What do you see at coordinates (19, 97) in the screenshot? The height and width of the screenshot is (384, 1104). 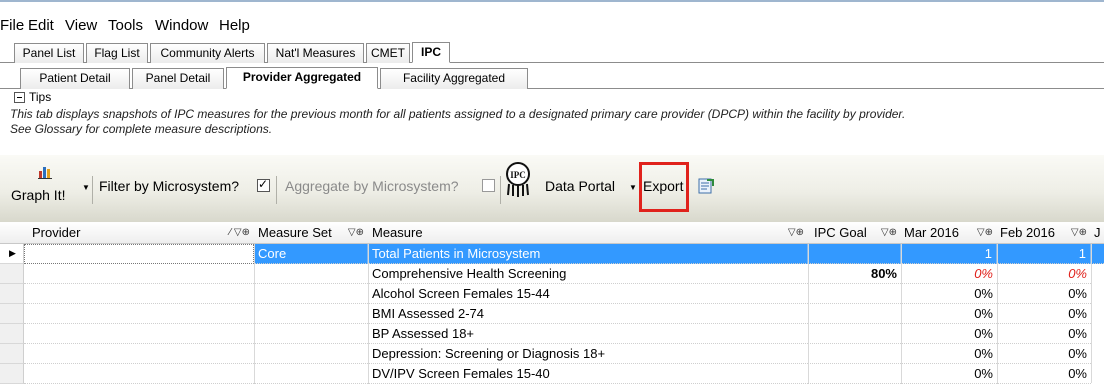 I see `tips-collapse-toggle` at bounding box center [19, 97].